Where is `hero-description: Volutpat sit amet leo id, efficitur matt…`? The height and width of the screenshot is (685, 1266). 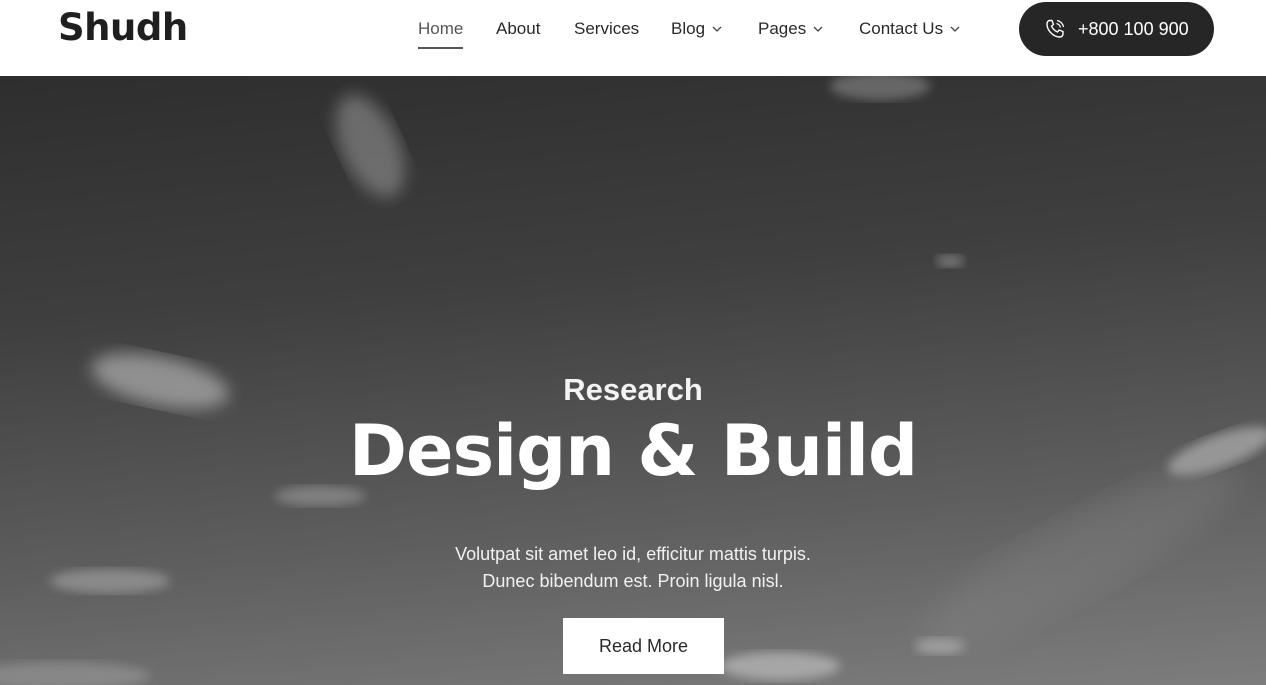
hero-description: Volutpat sit amet leo id, efficitur matt… is located at coordinates (633, 568).